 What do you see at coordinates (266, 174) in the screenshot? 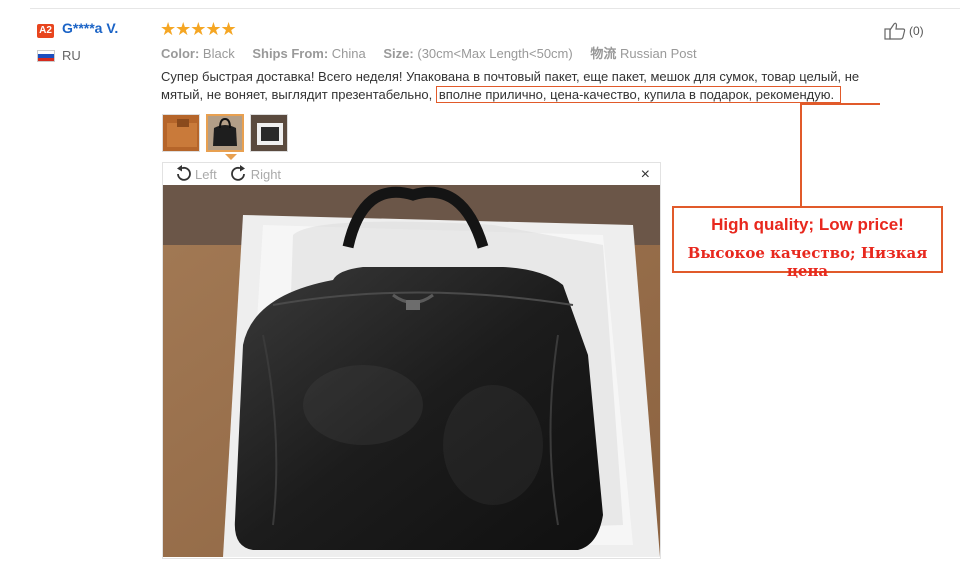
I see `rotate-right-label: Right` at bounding box center [266, 174].